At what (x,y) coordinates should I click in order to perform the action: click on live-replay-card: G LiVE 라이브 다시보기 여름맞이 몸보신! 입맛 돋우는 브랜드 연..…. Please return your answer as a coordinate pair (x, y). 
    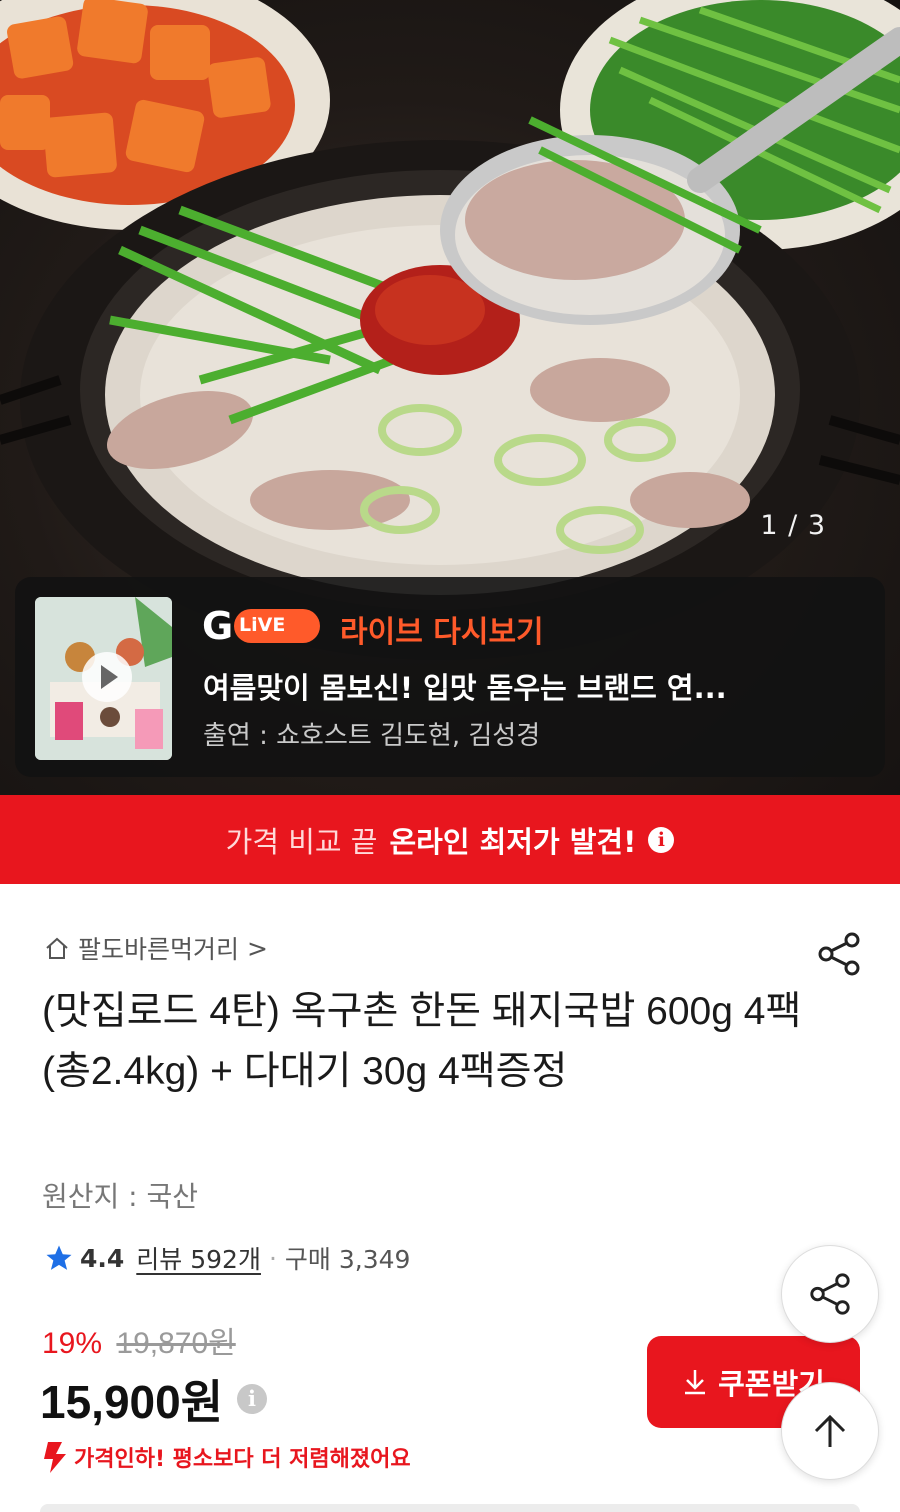
    Looking at the image, I should click on (450, 677).